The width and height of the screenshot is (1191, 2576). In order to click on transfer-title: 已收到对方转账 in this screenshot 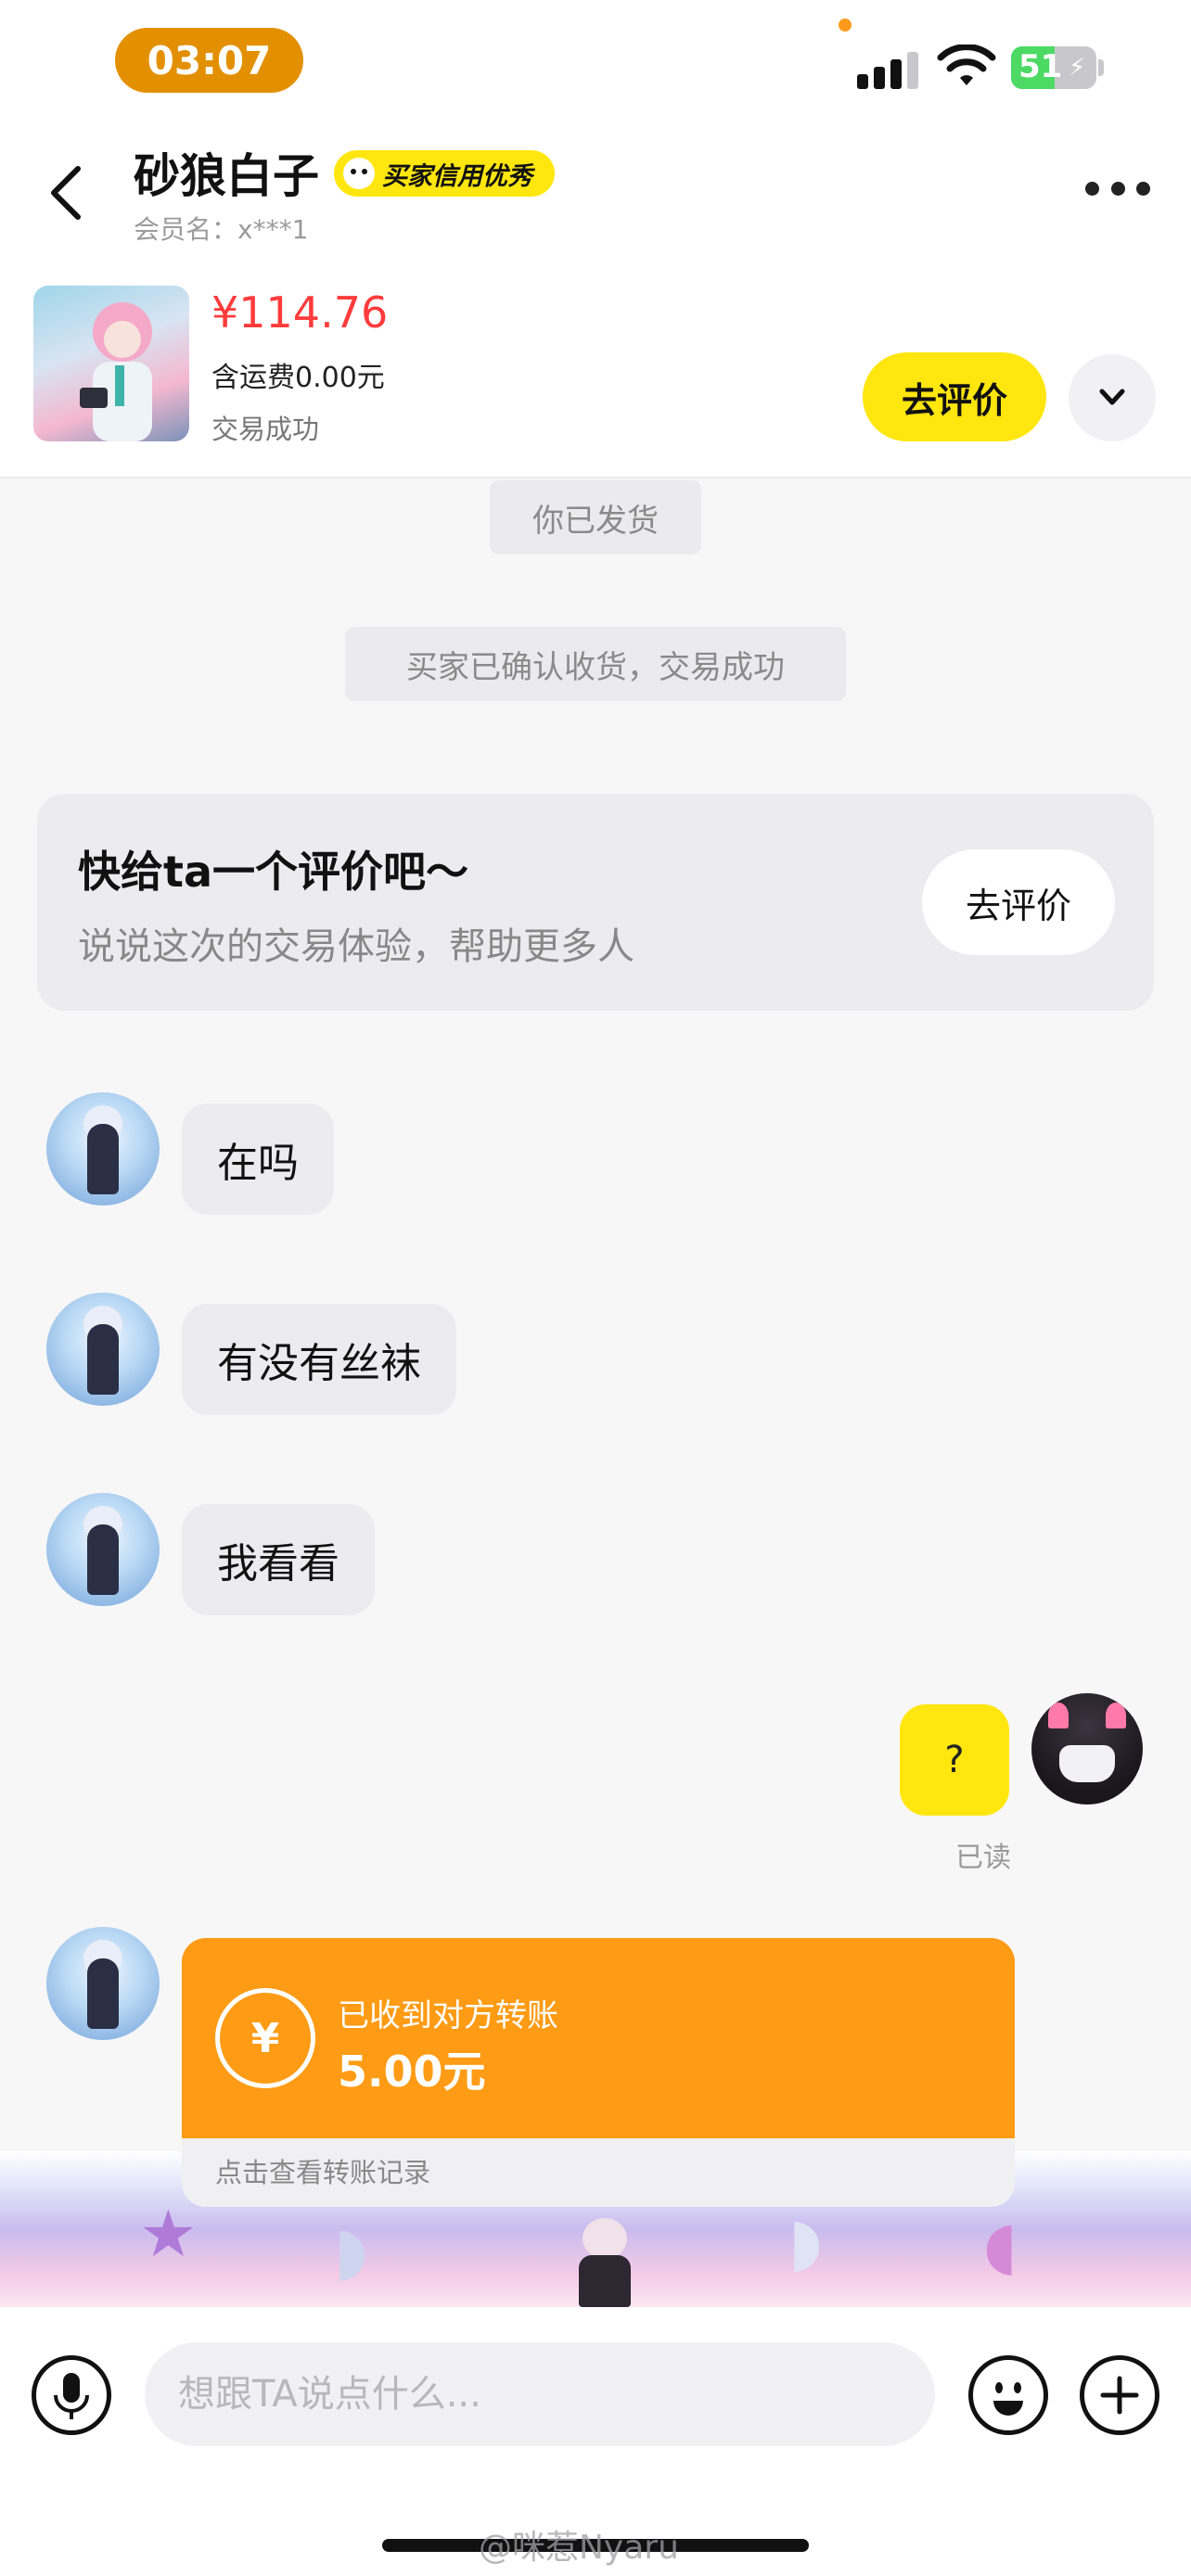, I will do `click(448, 2016)`.